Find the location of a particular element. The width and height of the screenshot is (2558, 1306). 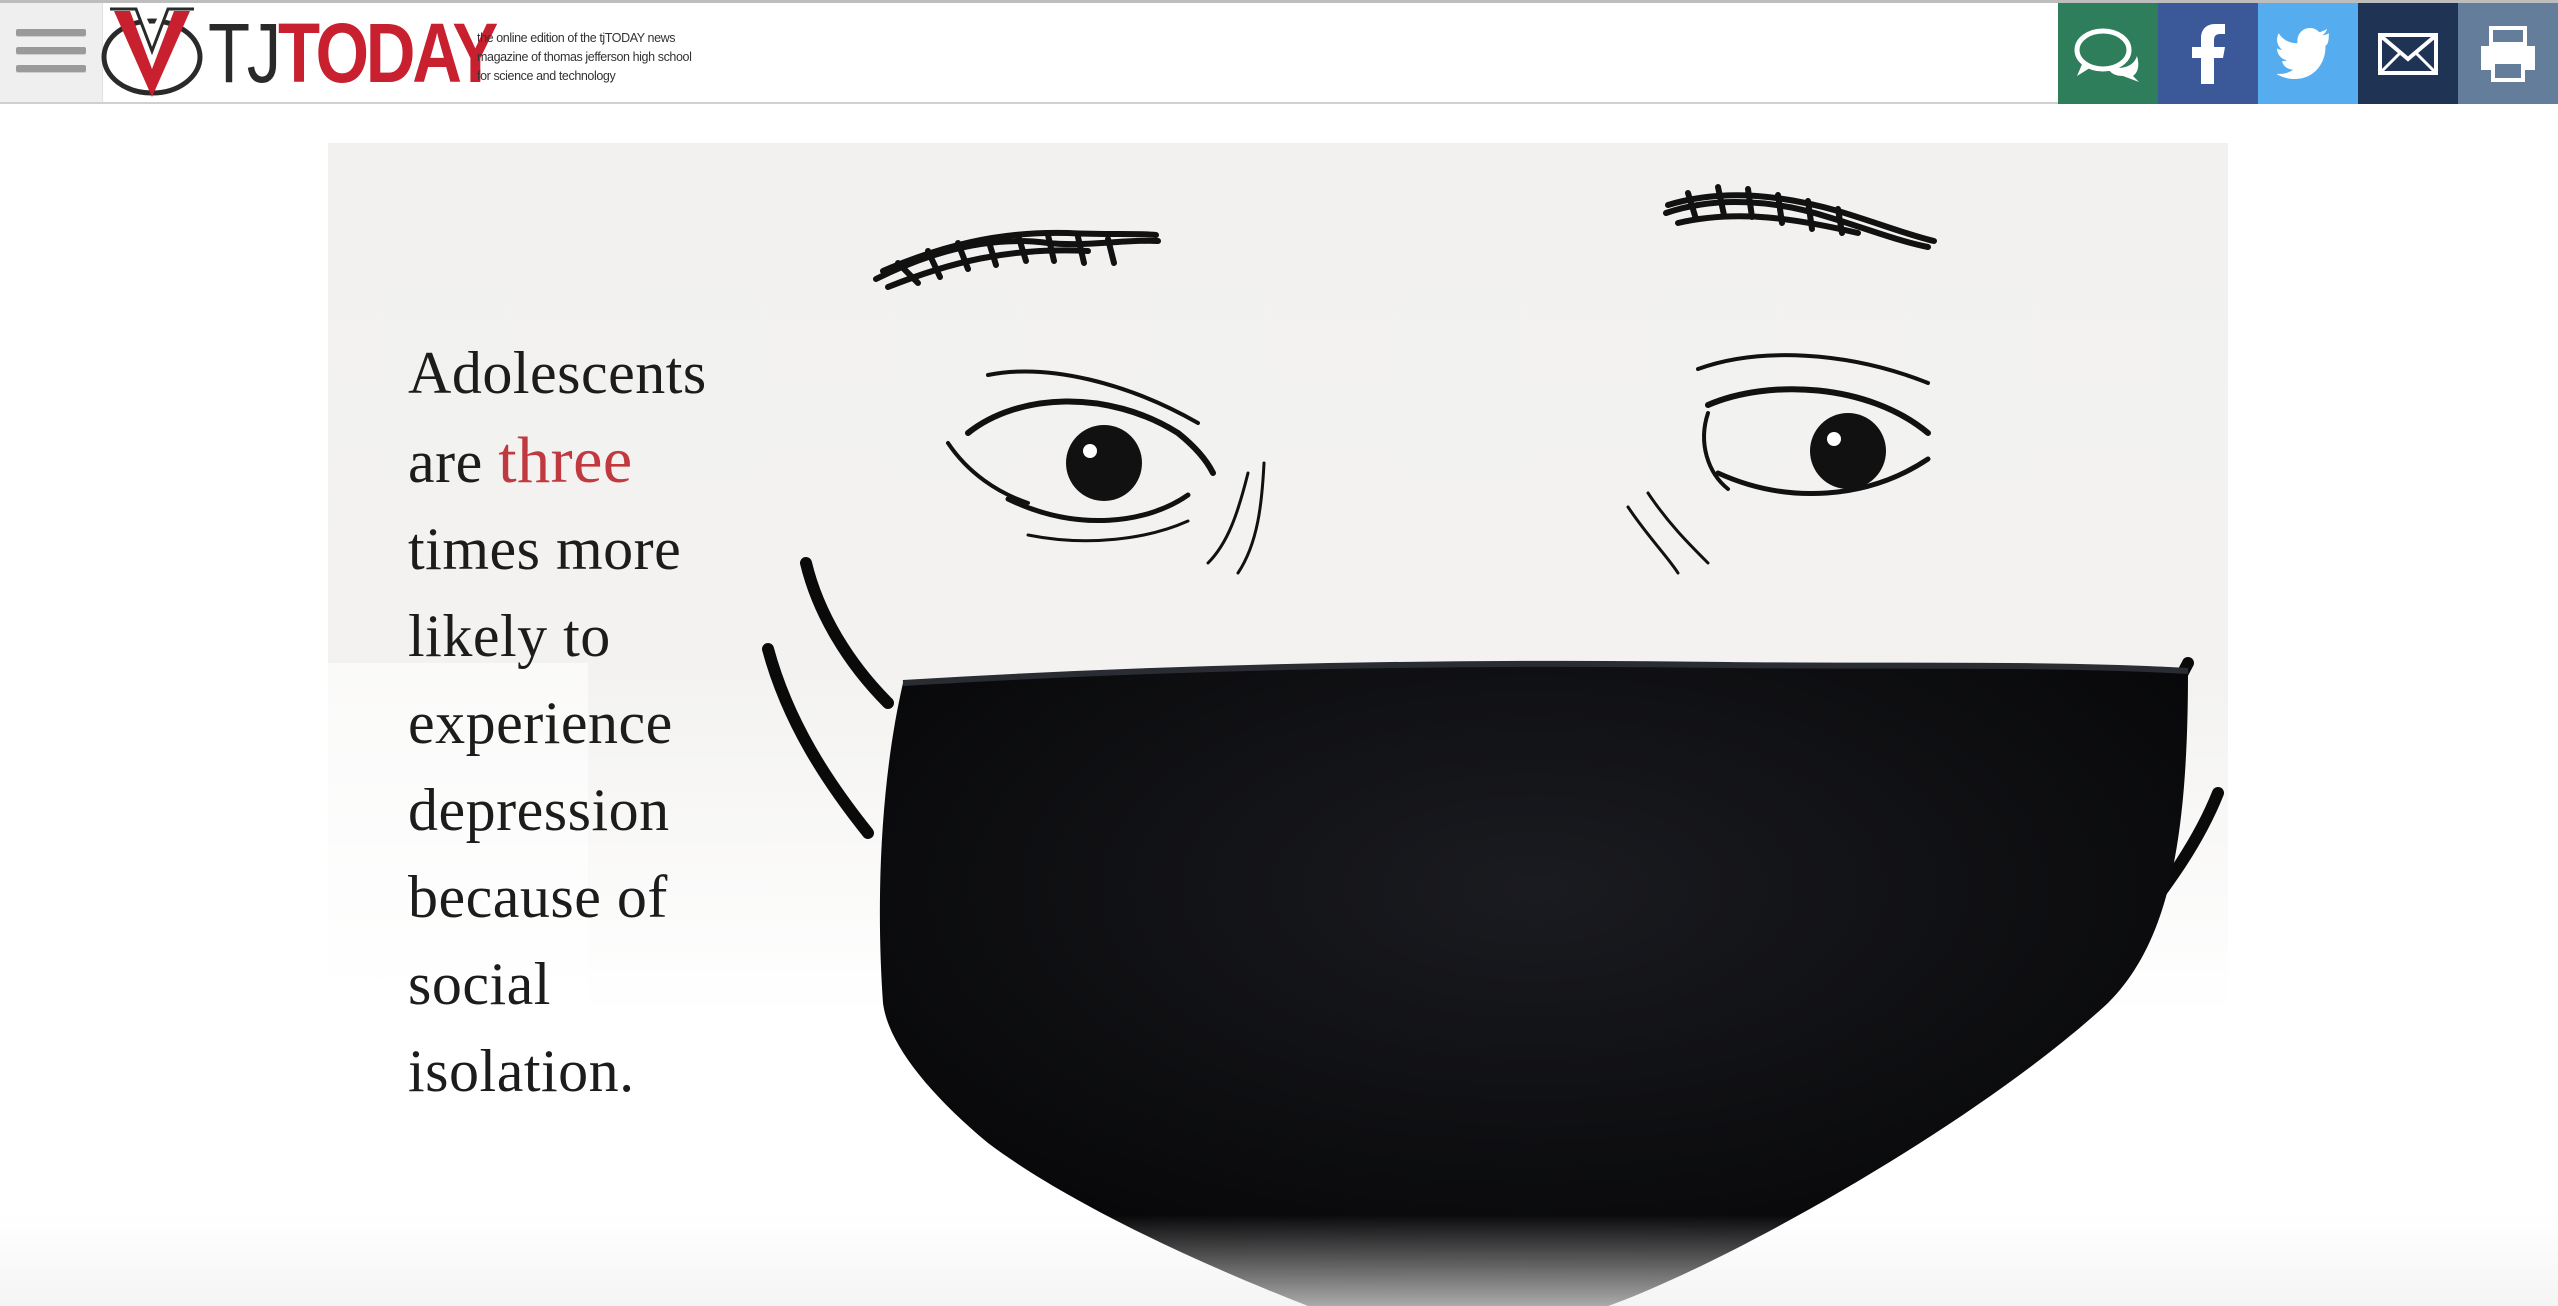

tagline-line: magazine of thomas jefferson high school is located at coordinates (584, 57).